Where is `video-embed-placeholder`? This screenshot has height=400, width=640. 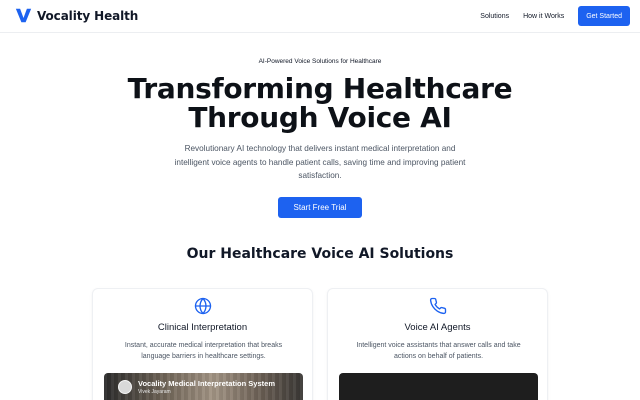
video-embed-placeholder is located at coordinates (438, 386).